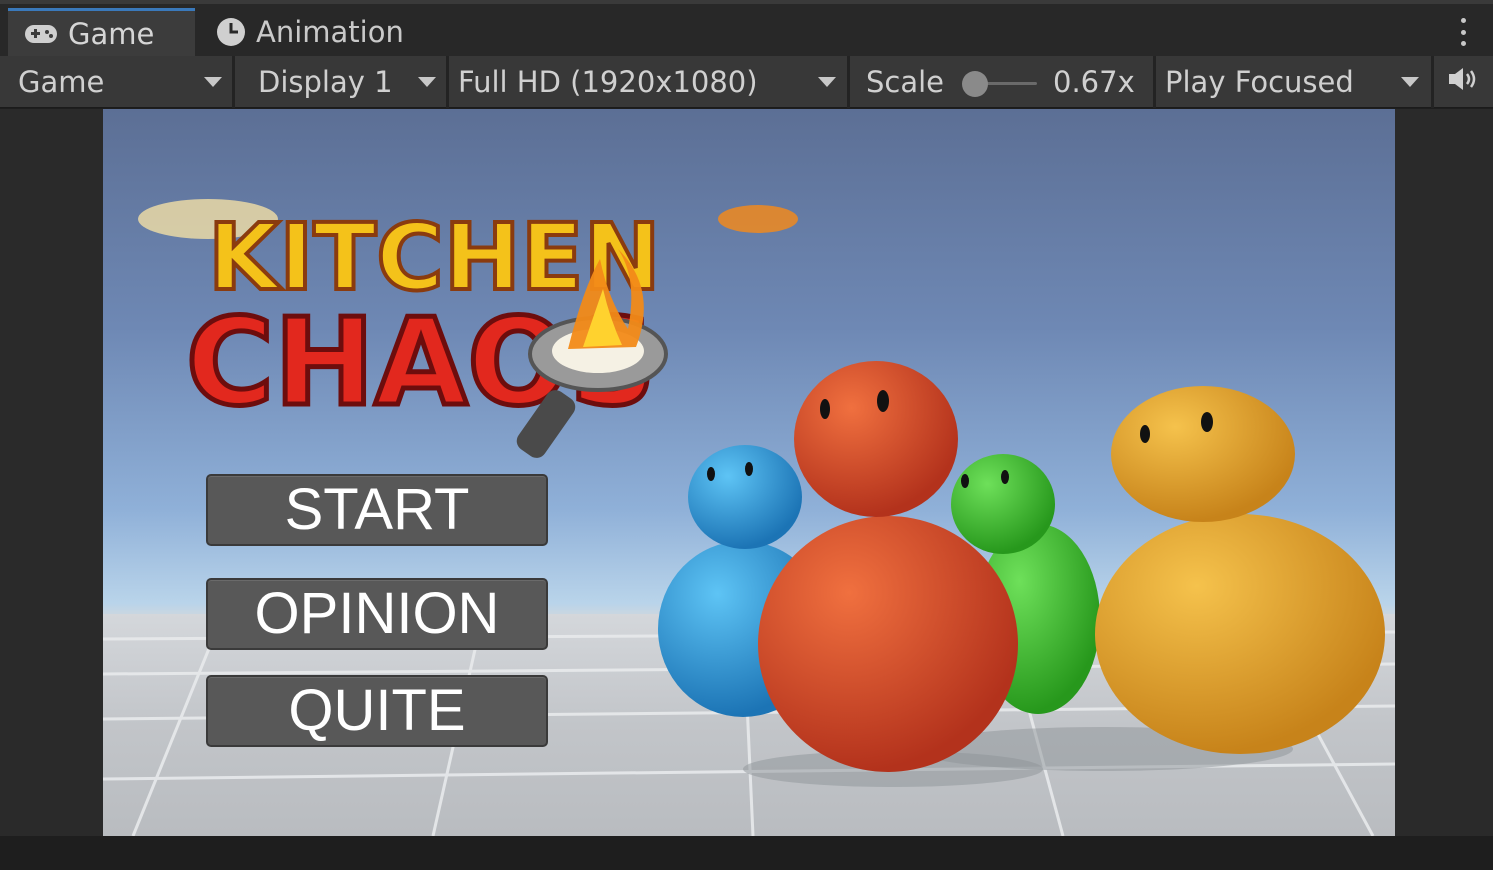  I want to click on tab-game: Game, so click(101, 32).